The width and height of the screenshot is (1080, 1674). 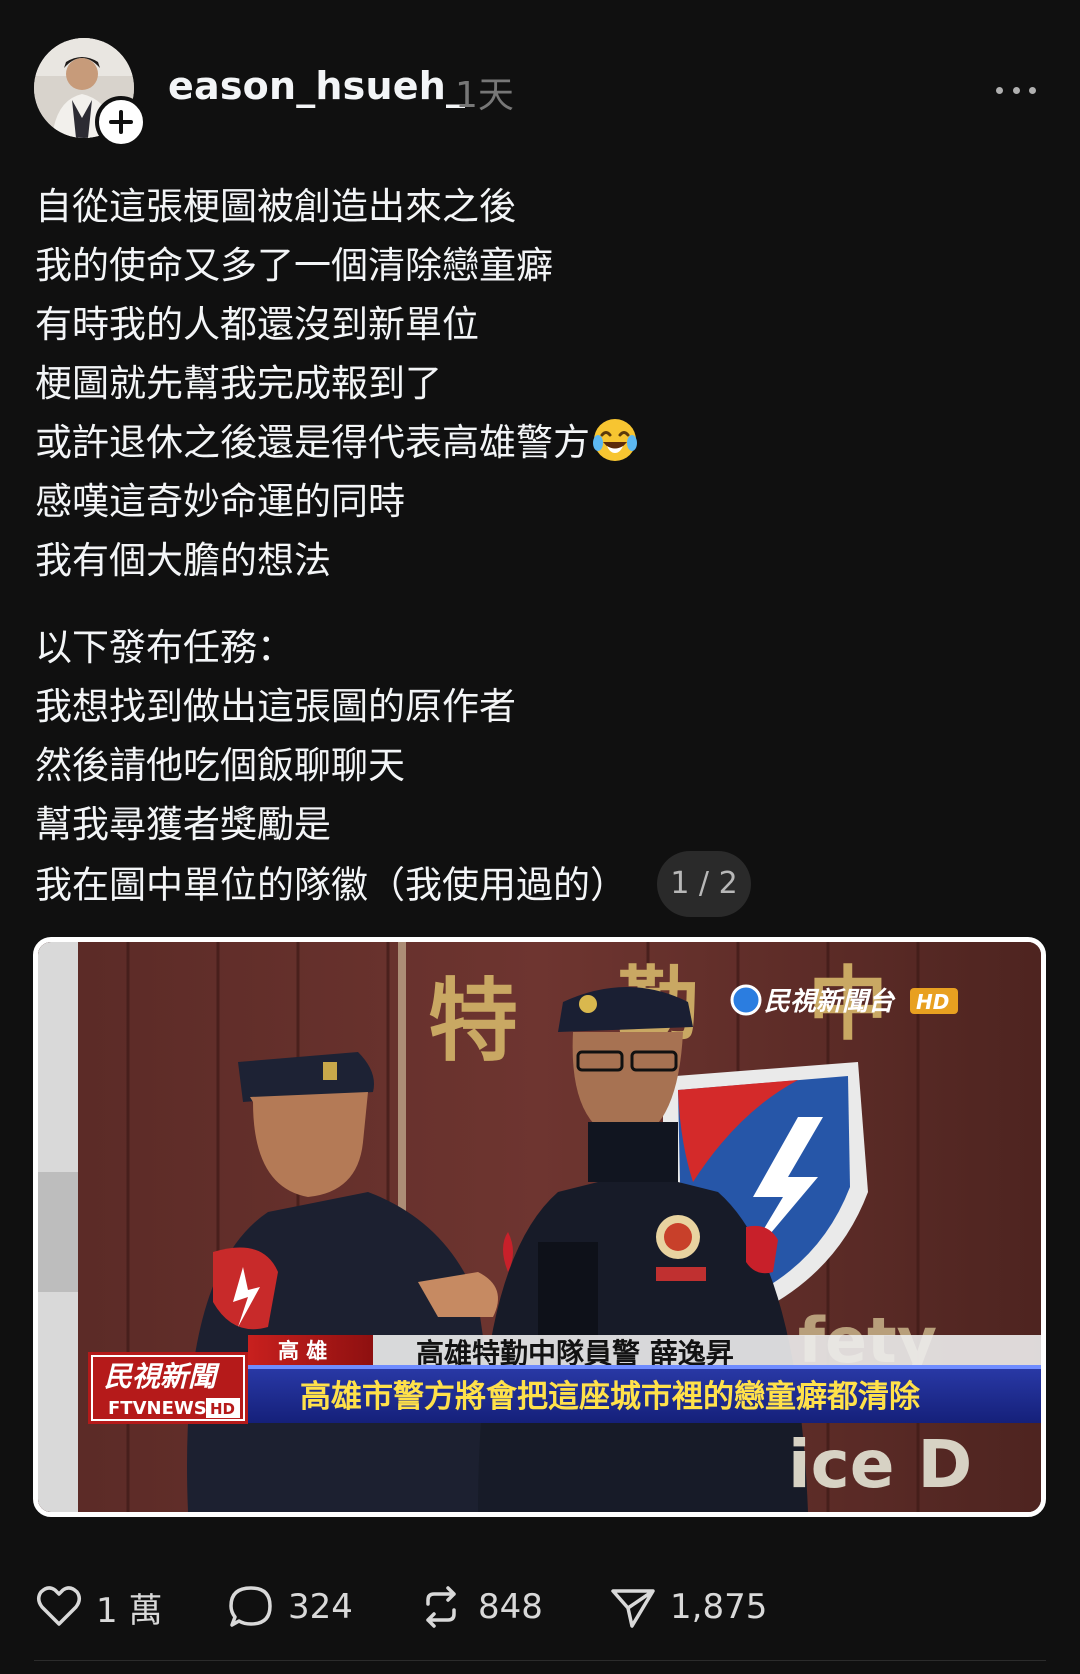 What do you see at coordinates (484, 95) in the screenshot?
I see `post-timestamp: 1天` at bounding box center [484, 95].